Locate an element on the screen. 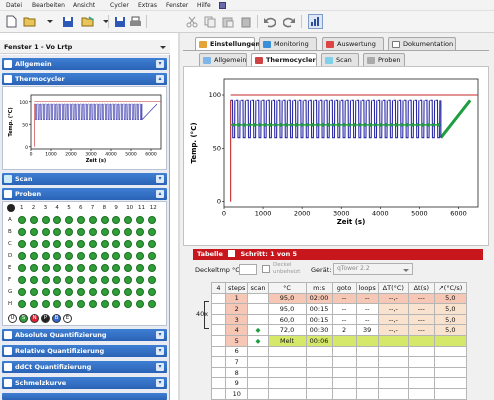  legend-chip: U is located at coordinates (12, 318).